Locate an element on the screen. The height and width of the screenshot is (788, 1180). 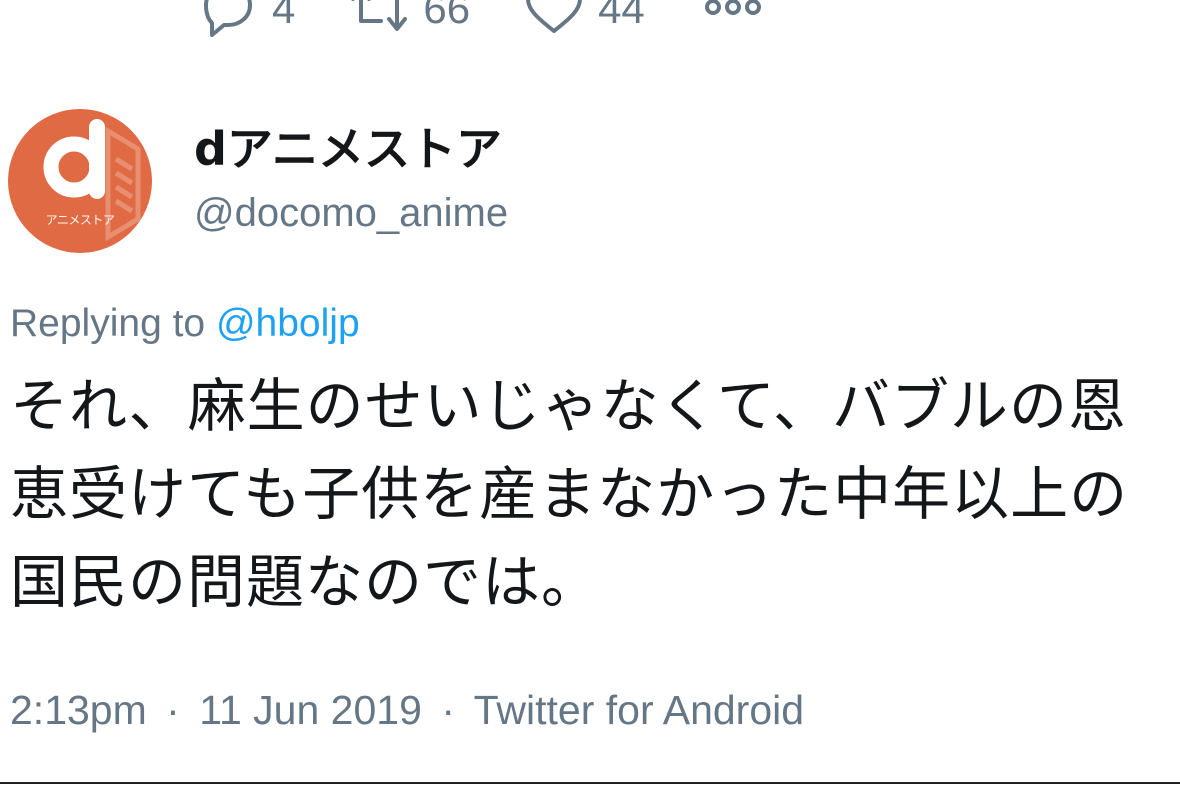
avatar: アニメストア is located at coordinates (80, 181).